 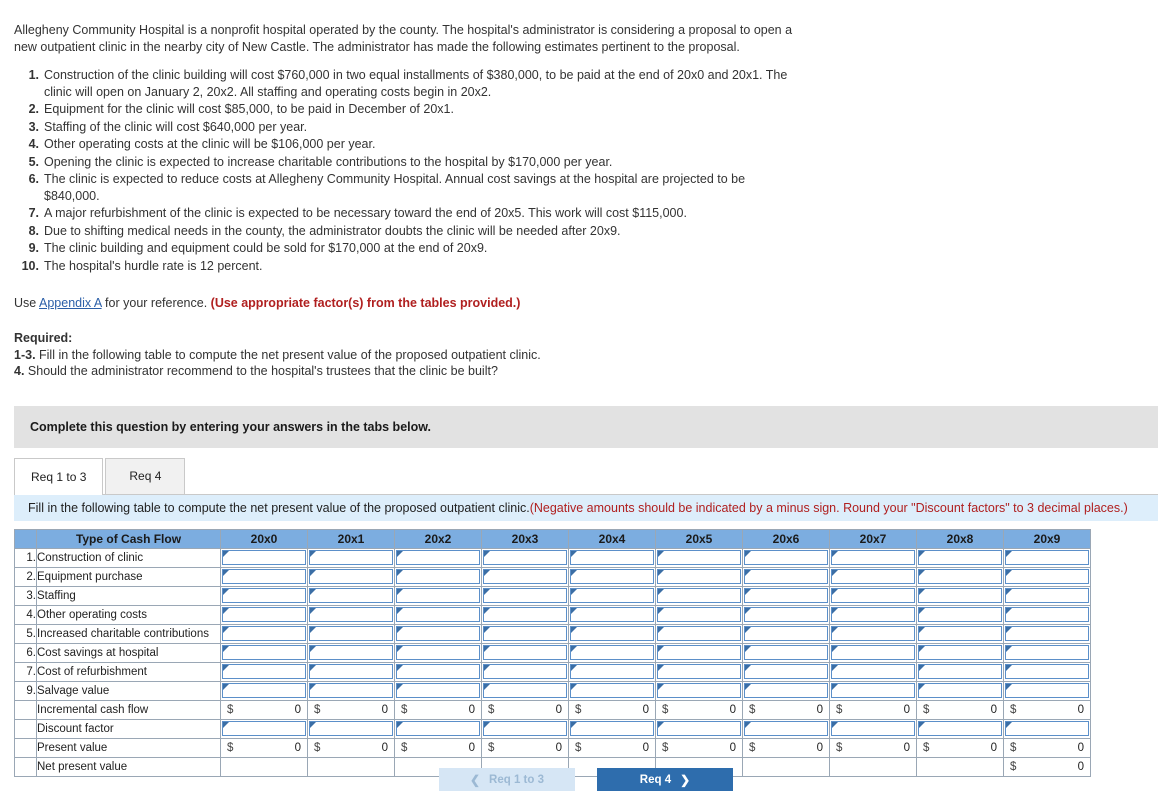 I want to click on next-req-4-button: Req 4 ❯, so click(x=665, y=779).